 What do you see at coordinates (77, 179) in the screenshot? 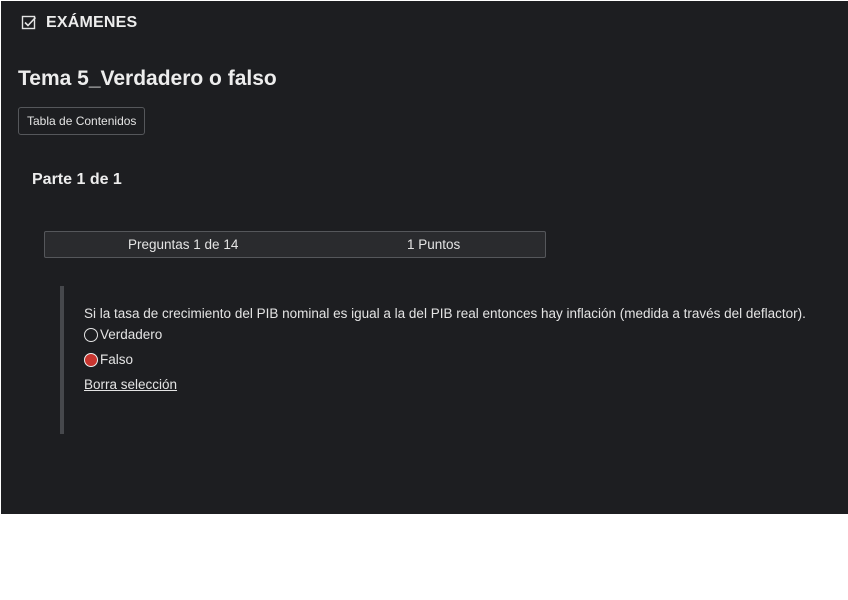
I see `part-indicator: Parte 1 de 1` at bounding box center [77, 179].